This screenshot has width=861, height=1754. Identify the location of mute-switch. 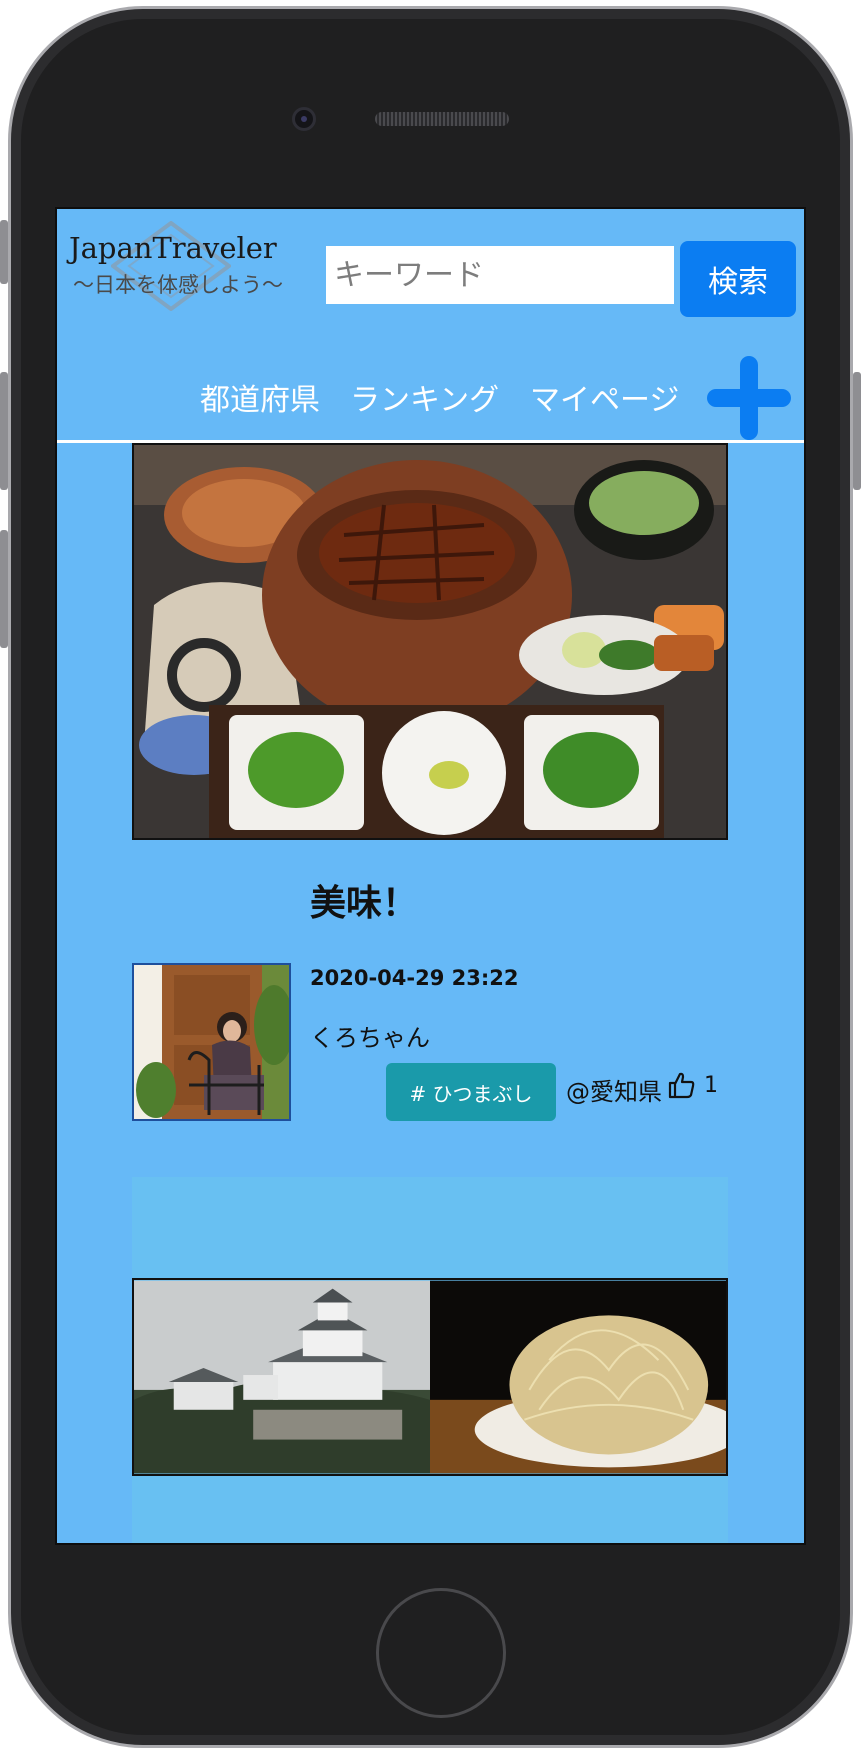
(4, 252).